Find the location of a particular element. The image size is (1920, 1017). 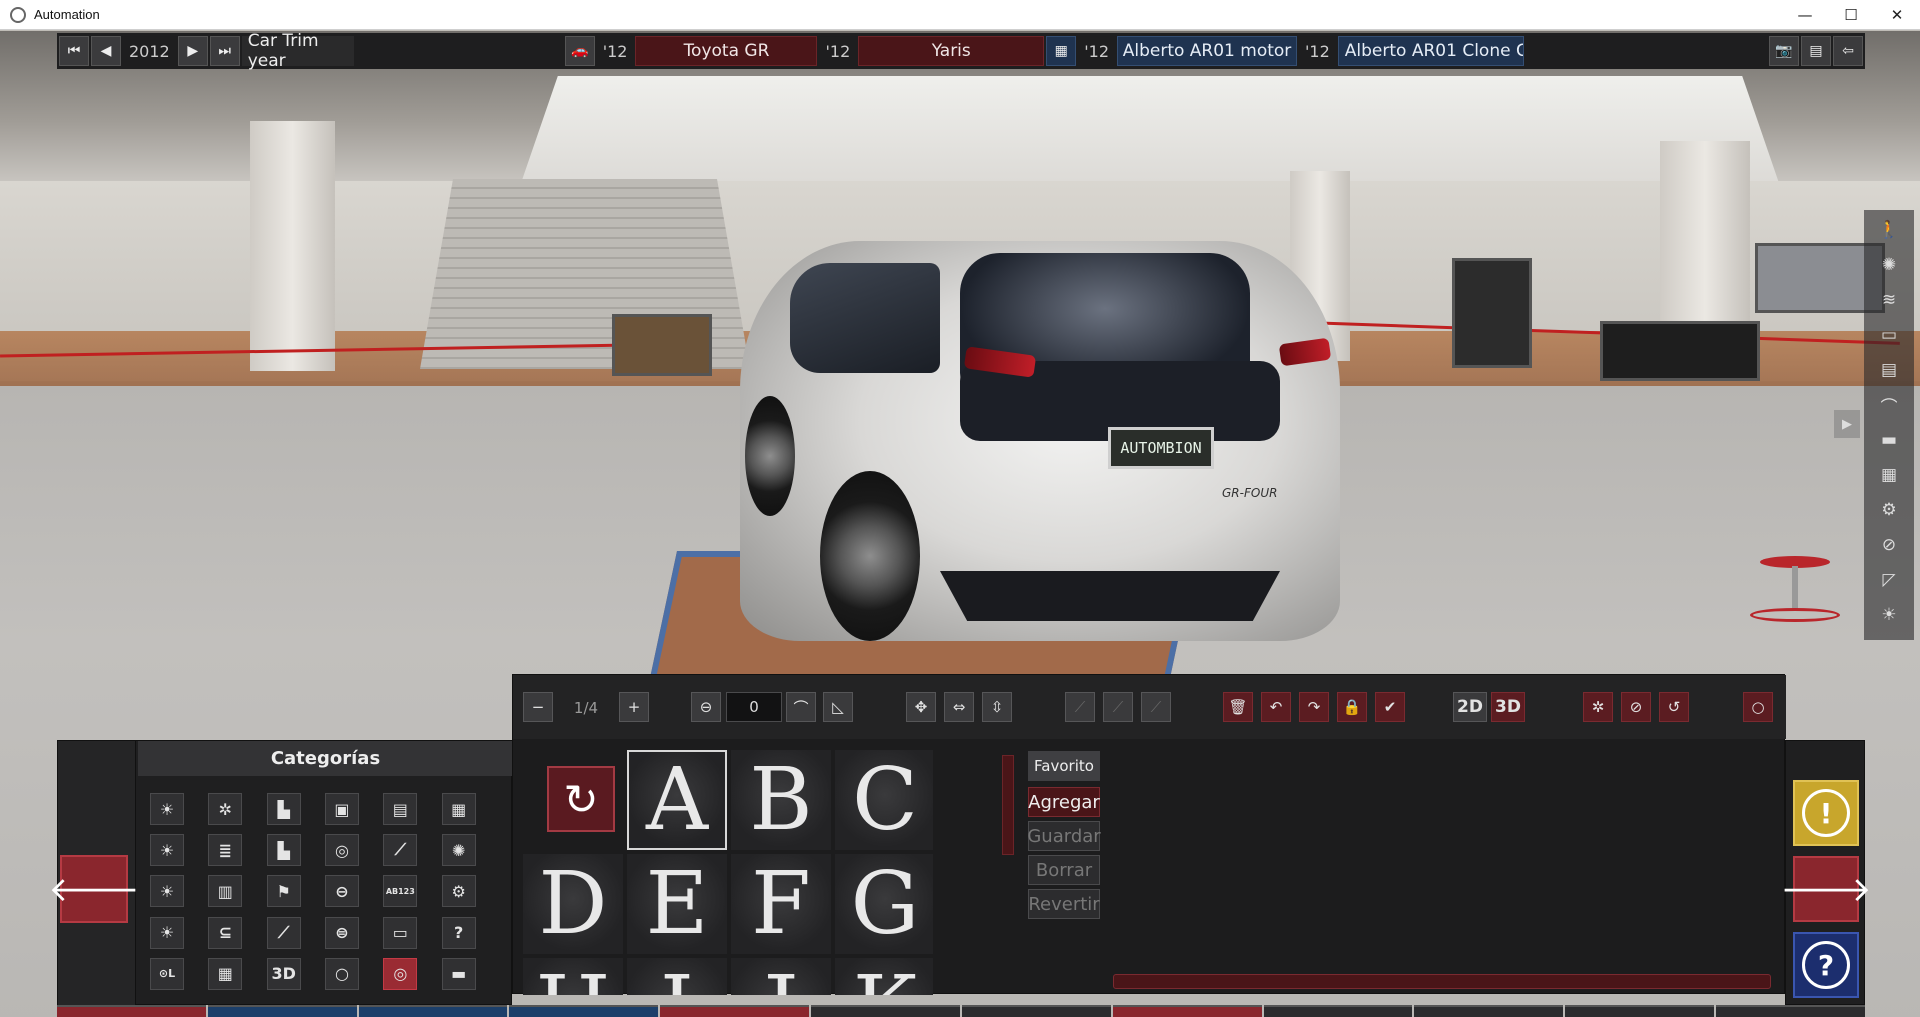

glyph-tile: I is located at coordinates (677, 976).